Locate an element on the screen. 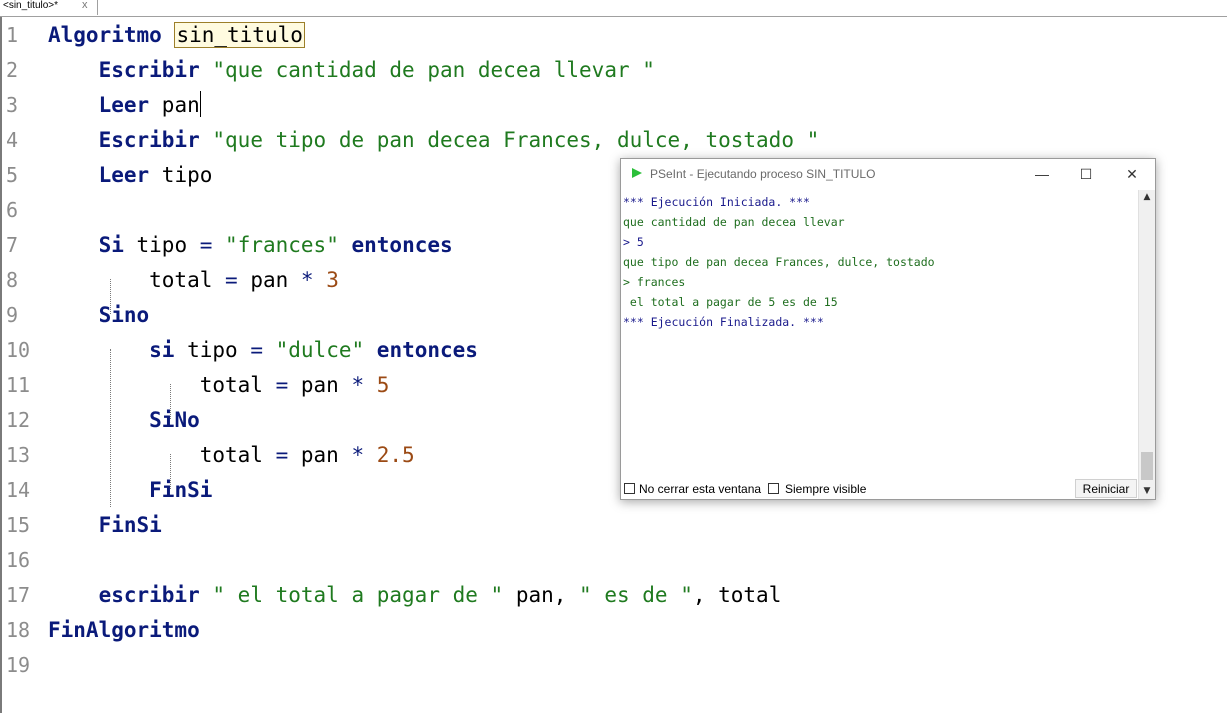 The image size is (1227, 713). reset-button: Reiniciar is located at coordinates (1106, 488).